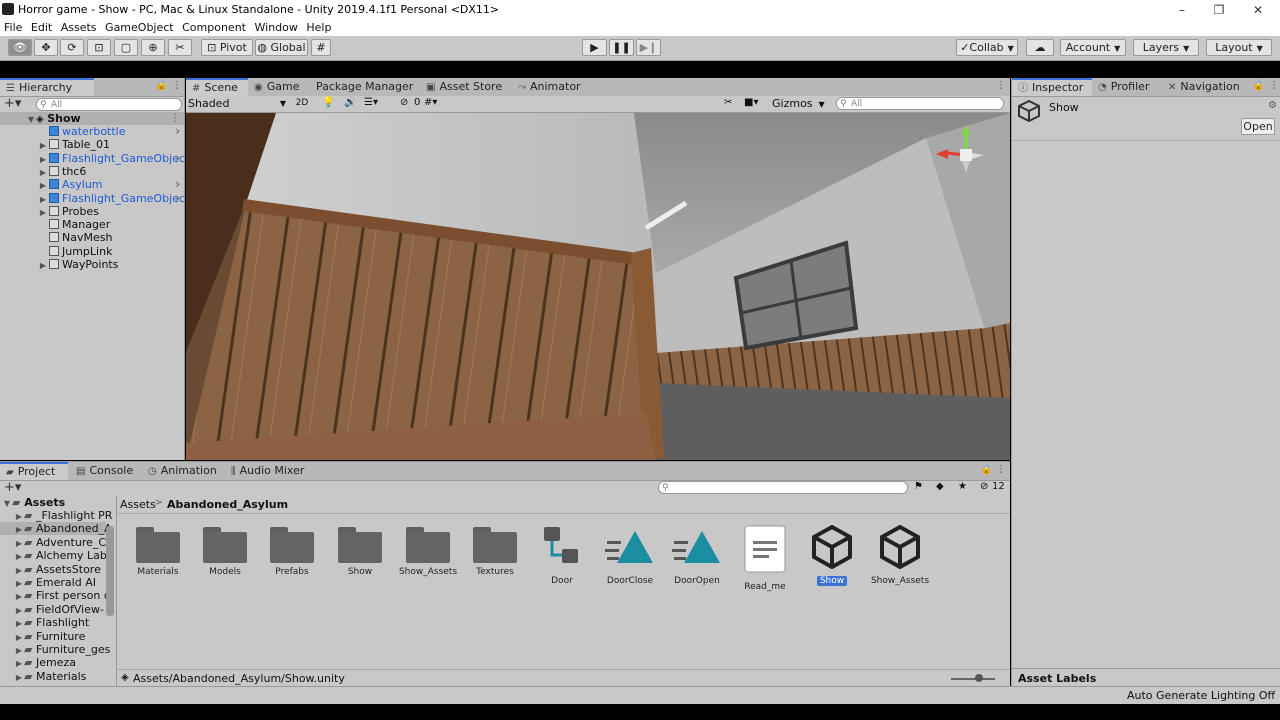 This screenshot has width=1280, height=720. Describe the element at coordinates (371, 102) in the screenshot. I see `effects-icon: ☰▾` at that location.